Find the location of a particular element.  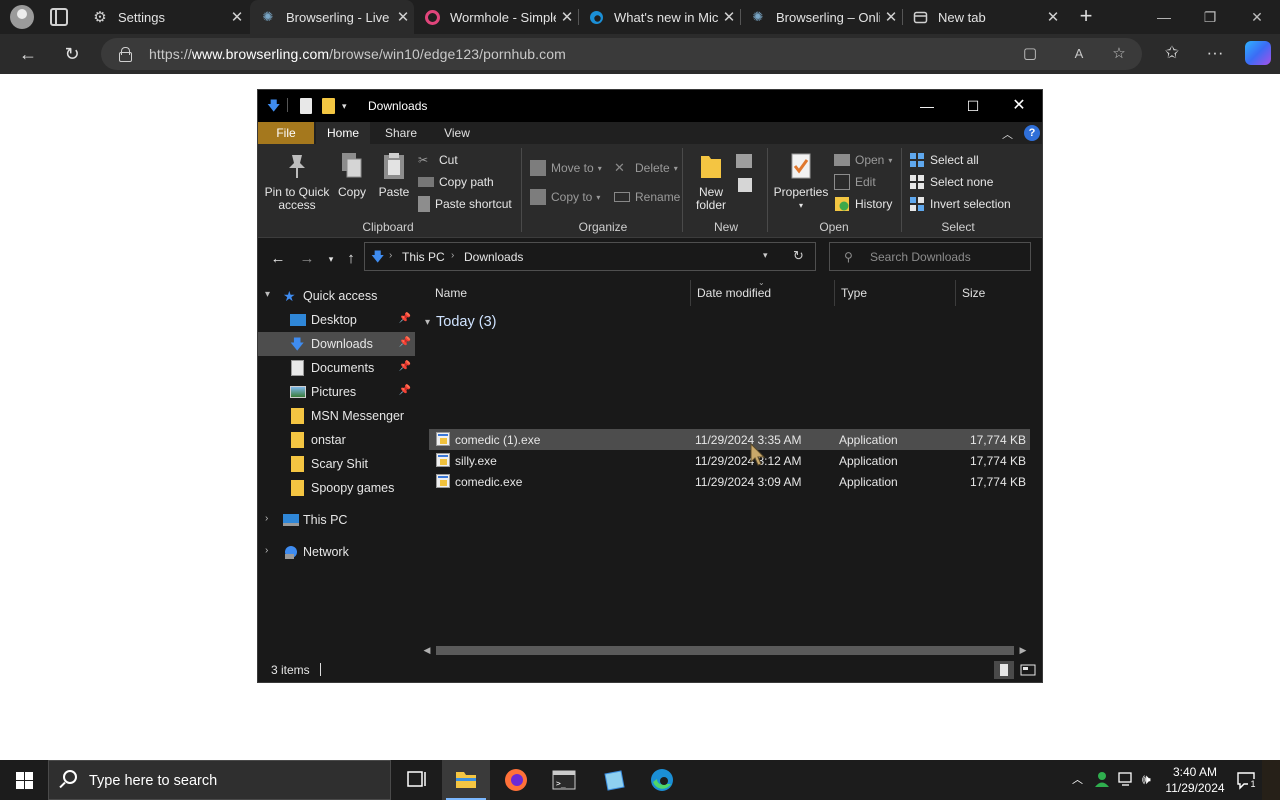

properties-qa-icon is located at coordinates (306, 106).